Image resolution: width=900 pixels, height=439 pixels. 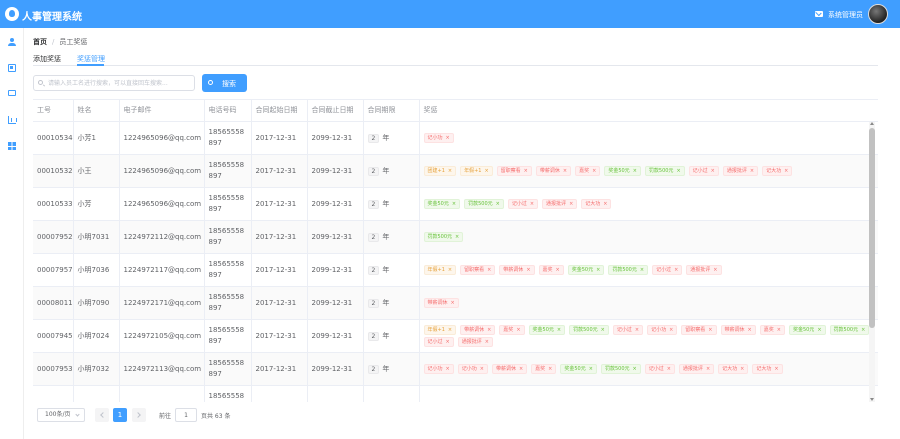 What do you see at coordinates (777, 170) in the screenshot?
I see `reward-tag: 记大功 ×` at bounding box center [777, 170].